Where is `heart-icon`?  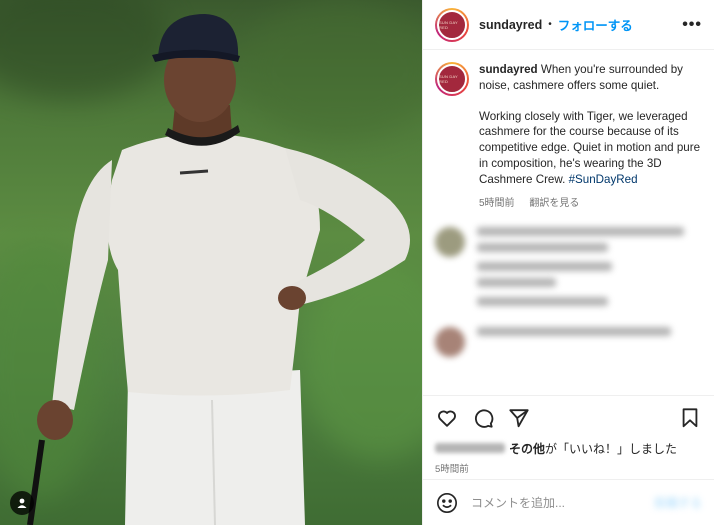 heart-icon is located at coordinates (447, 418).